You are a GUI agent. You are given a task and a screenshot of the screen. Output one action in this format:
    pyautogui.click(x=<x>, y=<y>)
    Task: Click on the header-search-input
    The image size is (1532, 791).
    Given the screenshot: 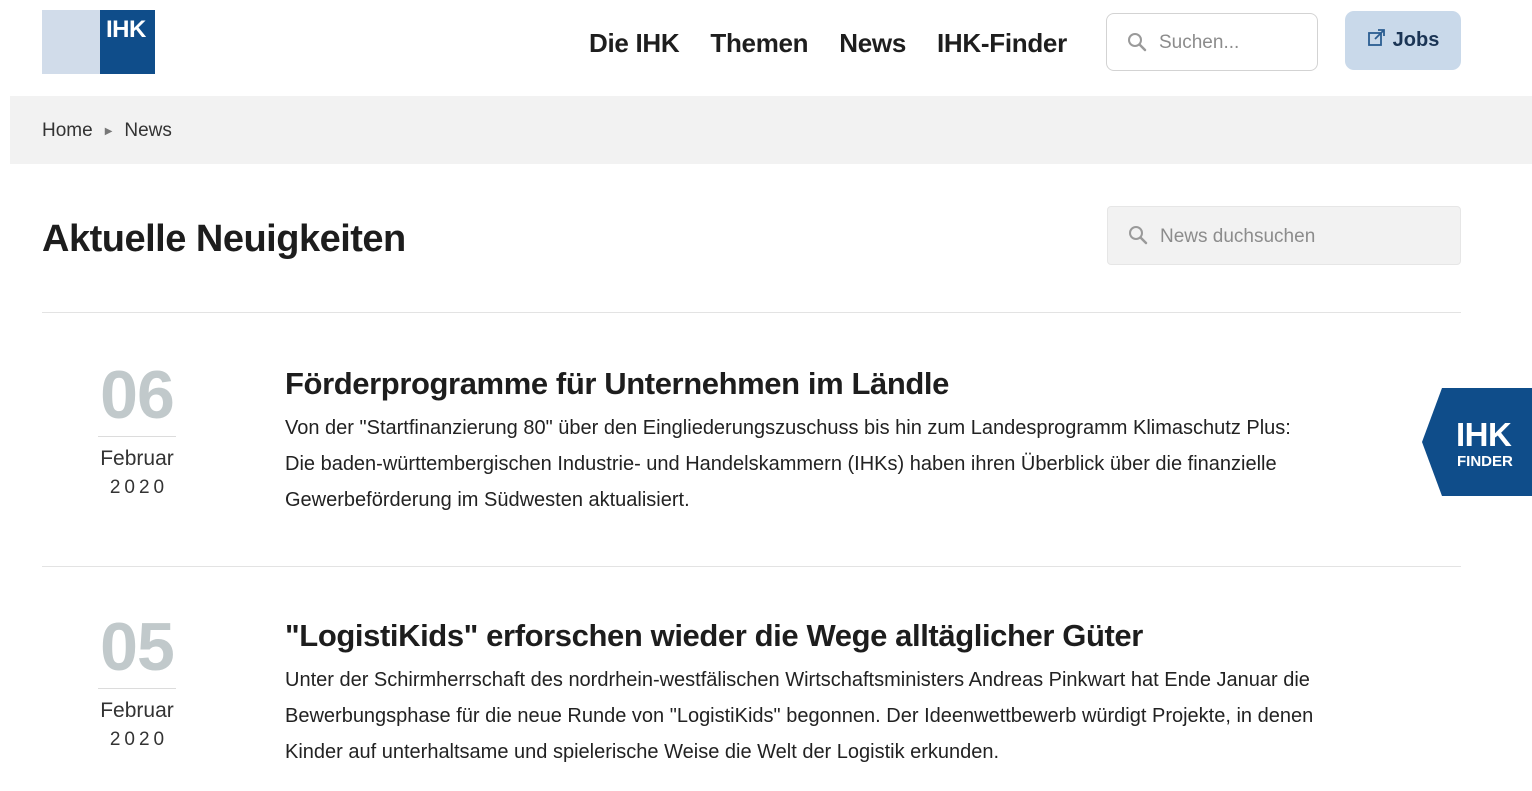 What is the action you would take?
    pyautogui.click(x=1234, y=43)
    